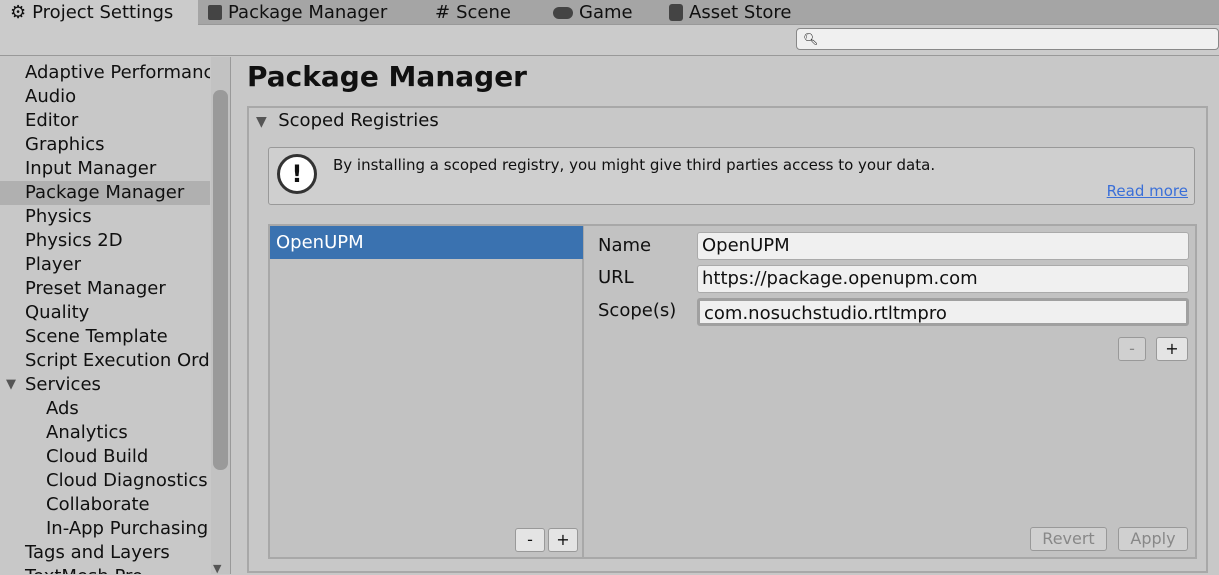 Image resolution: width=1219 pixels, height=575 pixels. I want to click on sidebar-item-scene-template: Scene Template, so click(105, 337).